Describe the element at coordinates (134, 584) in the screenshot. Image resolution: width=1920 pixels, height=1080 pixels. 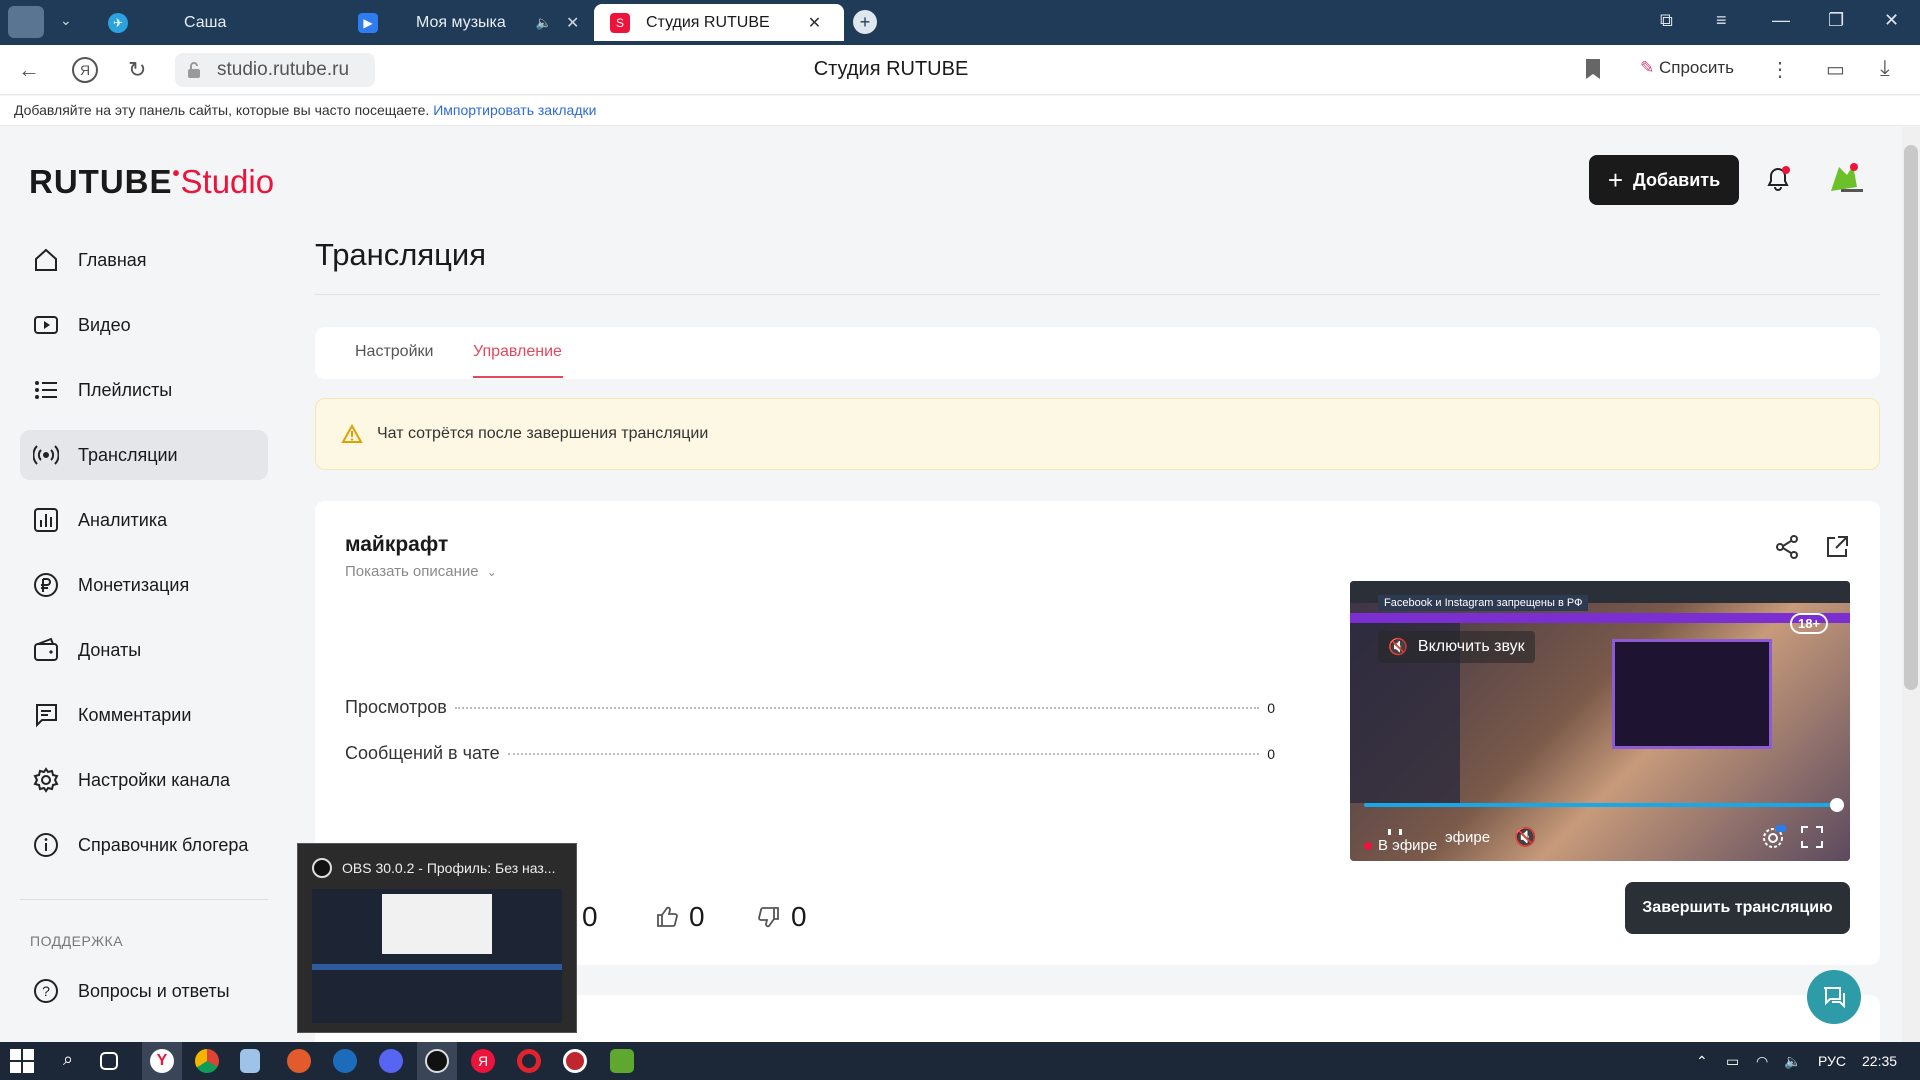
I see `sidebar-item-label: Монетизация` at that location.